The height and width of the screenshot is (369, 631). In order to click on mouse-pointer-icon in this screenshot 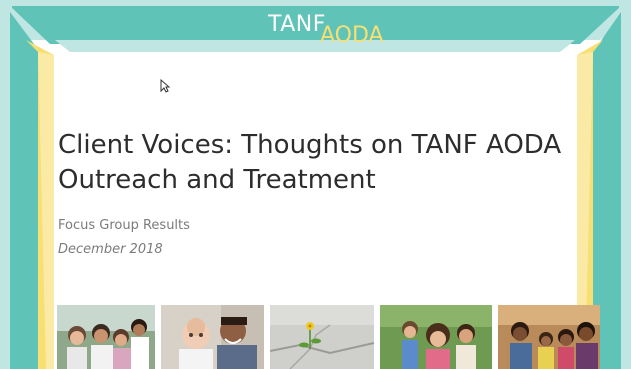, I will do `click(165, 86)`.